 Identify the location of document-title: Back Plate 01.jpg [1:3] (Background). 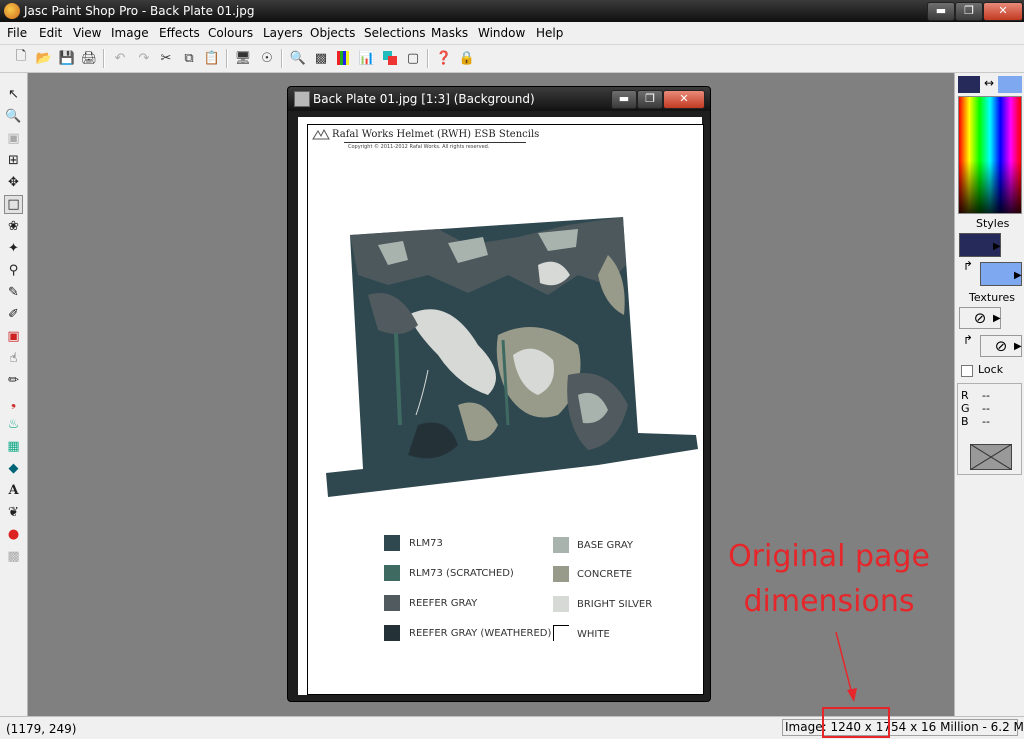
(424, 99).